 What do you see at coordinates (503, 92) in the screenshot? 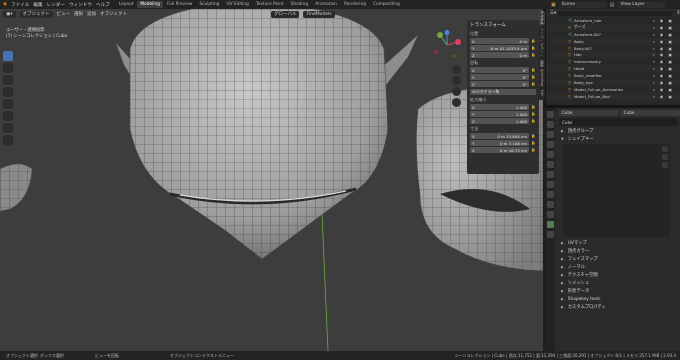
I see `rotation-mode-dropdown: XYZオイラー角` at bounding box center [503, 92].